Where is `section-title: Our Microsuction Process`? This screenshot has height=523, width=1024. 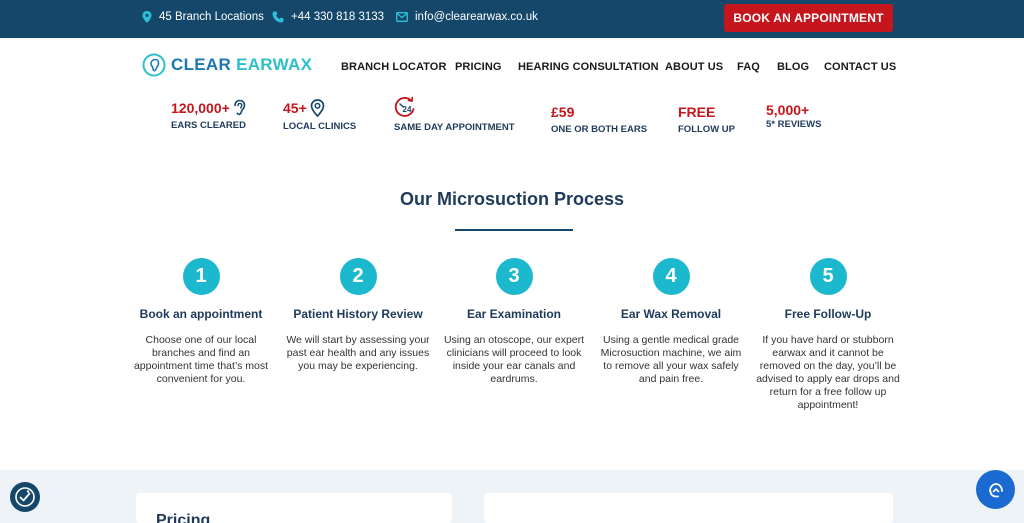
section-title: Our Microsuction Process is located at coordinates (512, 199).